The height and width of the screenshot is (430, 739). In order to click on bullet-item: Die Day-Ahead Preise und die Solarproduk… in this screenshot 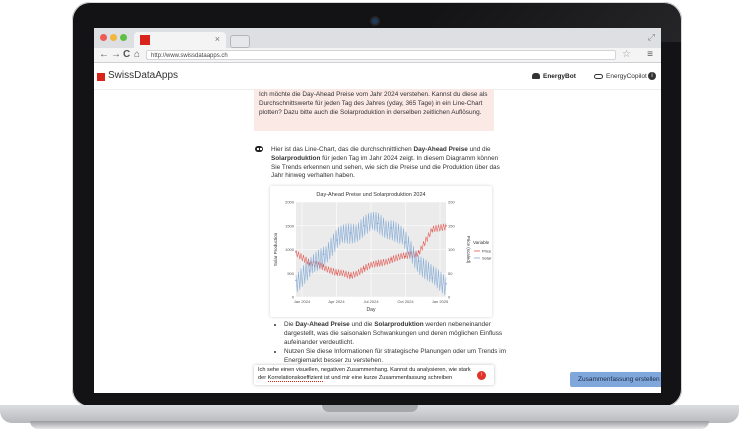, I will do `click(399, 334)`.